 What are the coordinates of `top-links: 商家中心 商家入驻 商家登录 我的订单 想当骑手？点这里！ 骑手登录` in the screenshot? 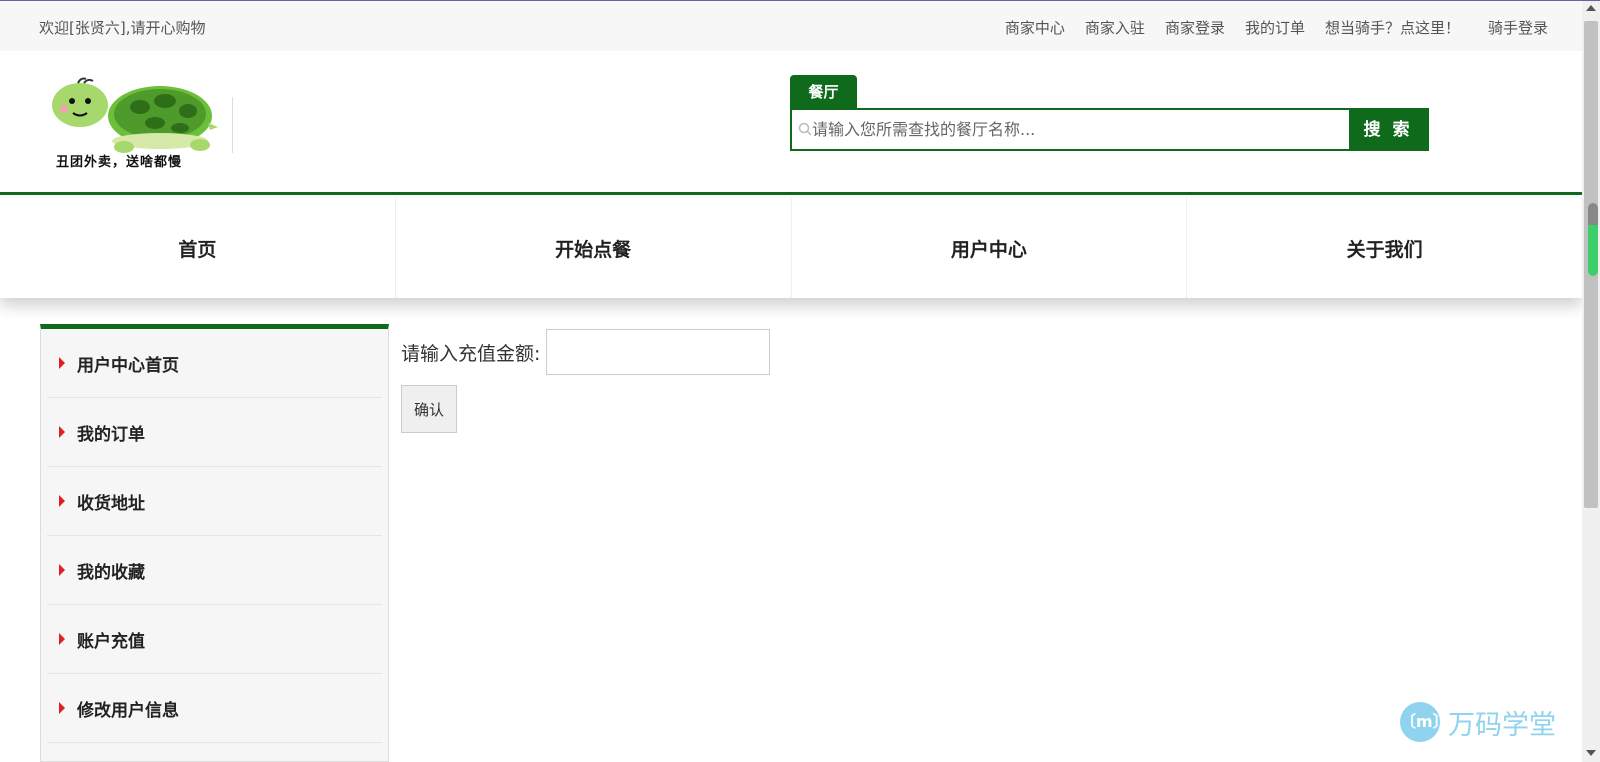 It's located at (1266, 27).